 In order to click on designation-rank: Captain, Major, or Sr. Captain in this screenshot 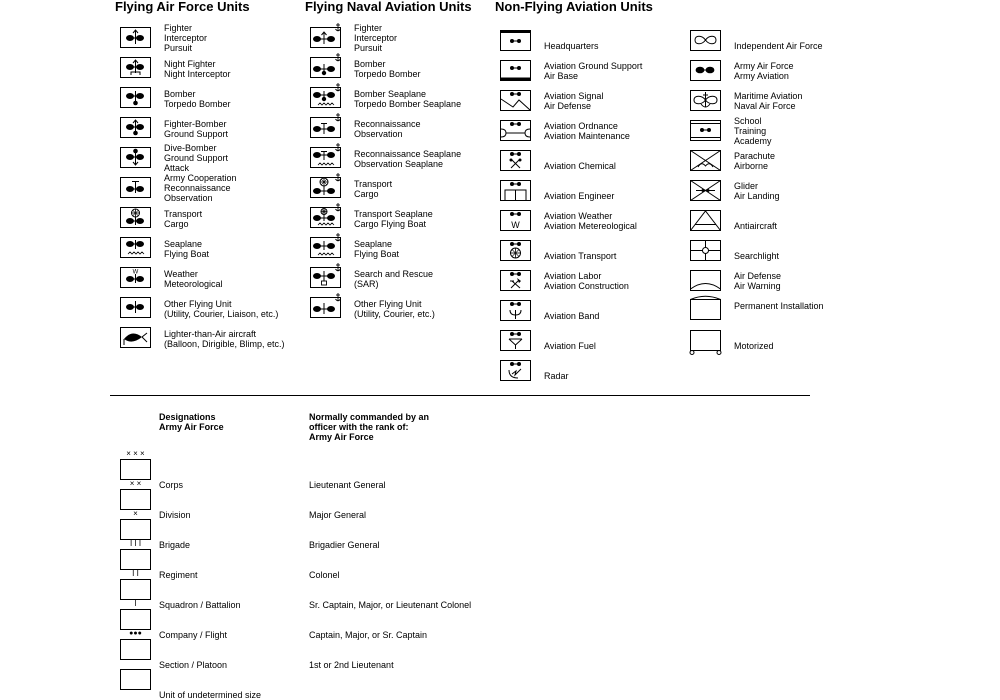, I will do `click(368, 635)`.